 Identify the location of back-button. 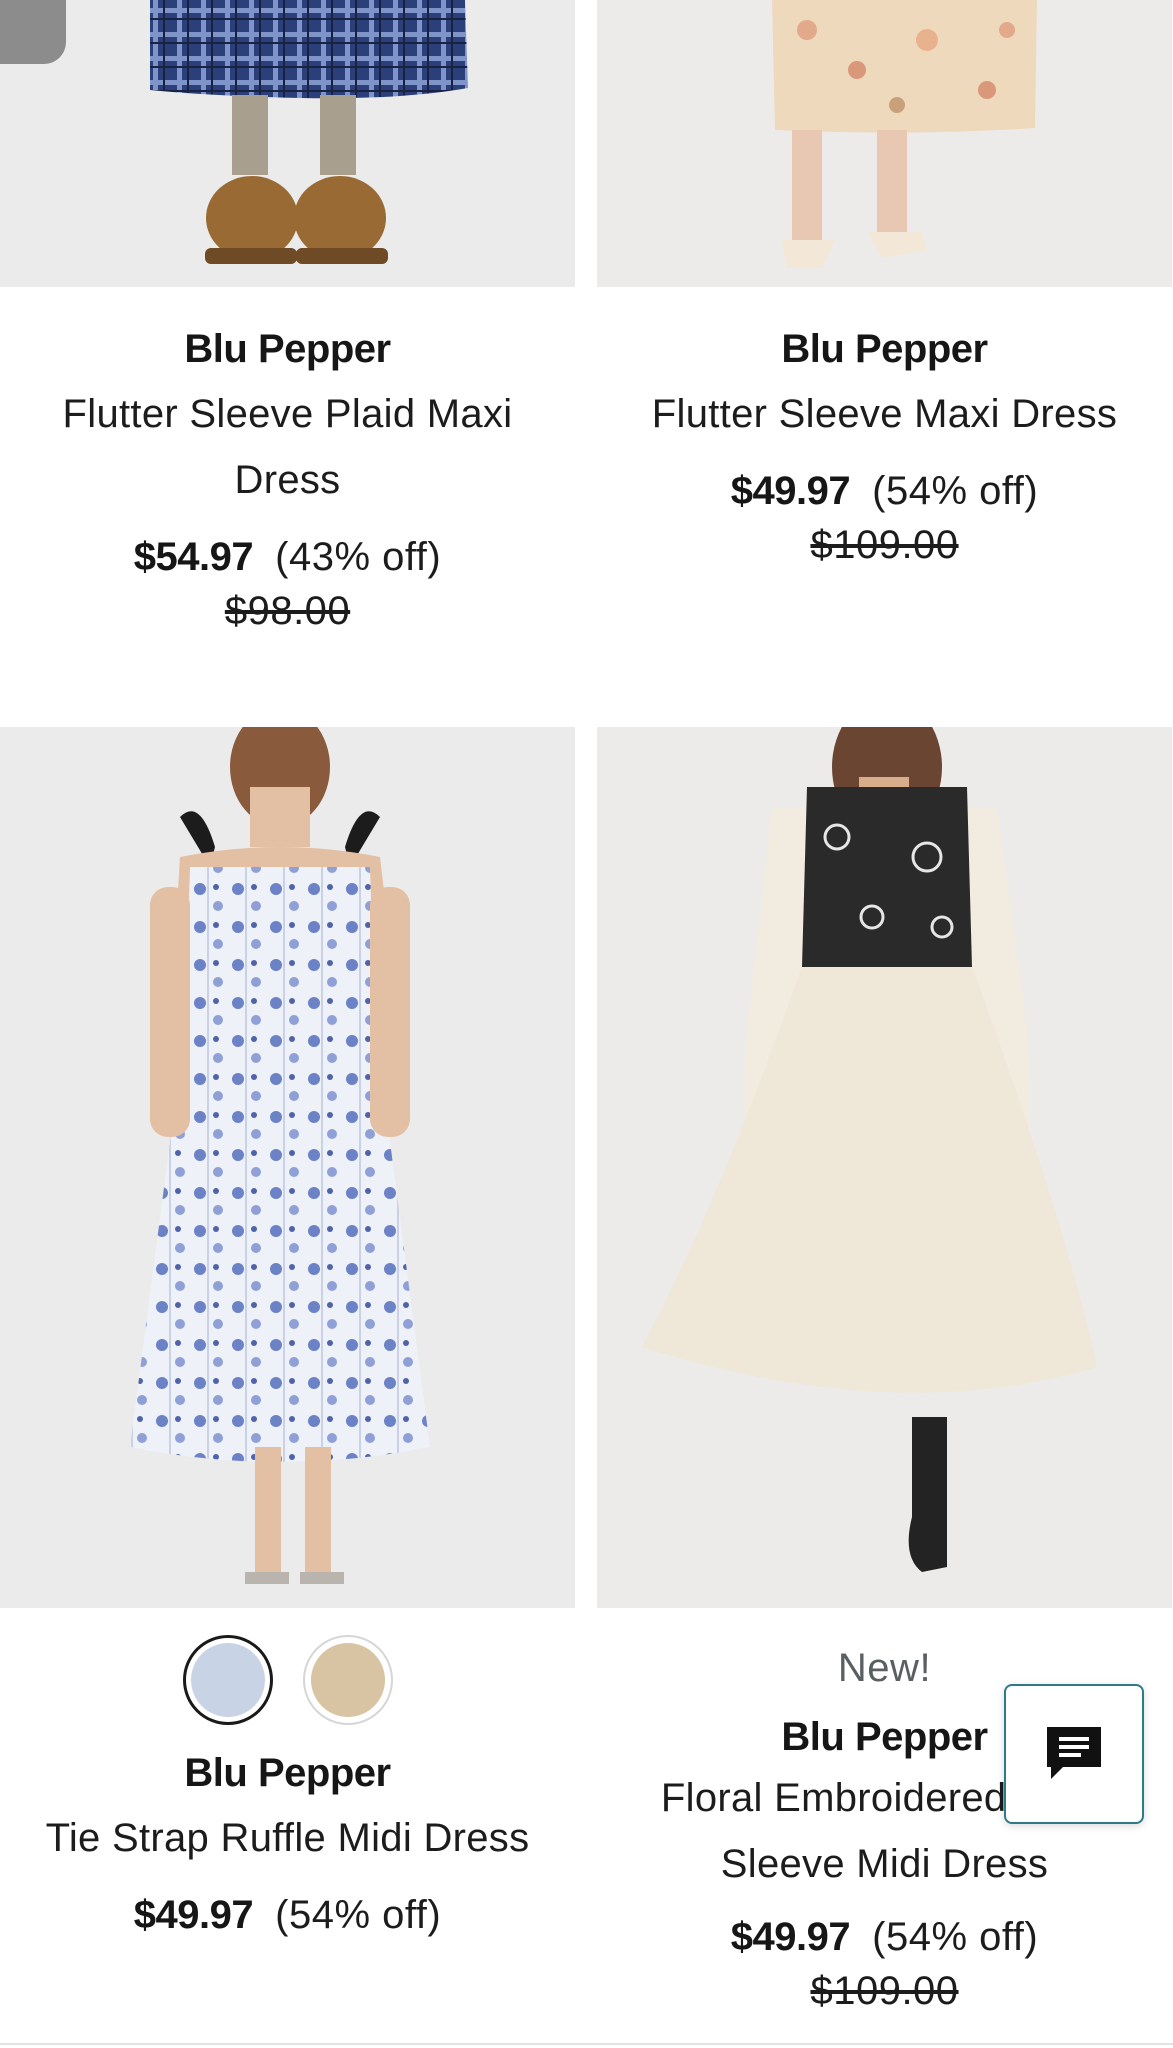
(33, 32).